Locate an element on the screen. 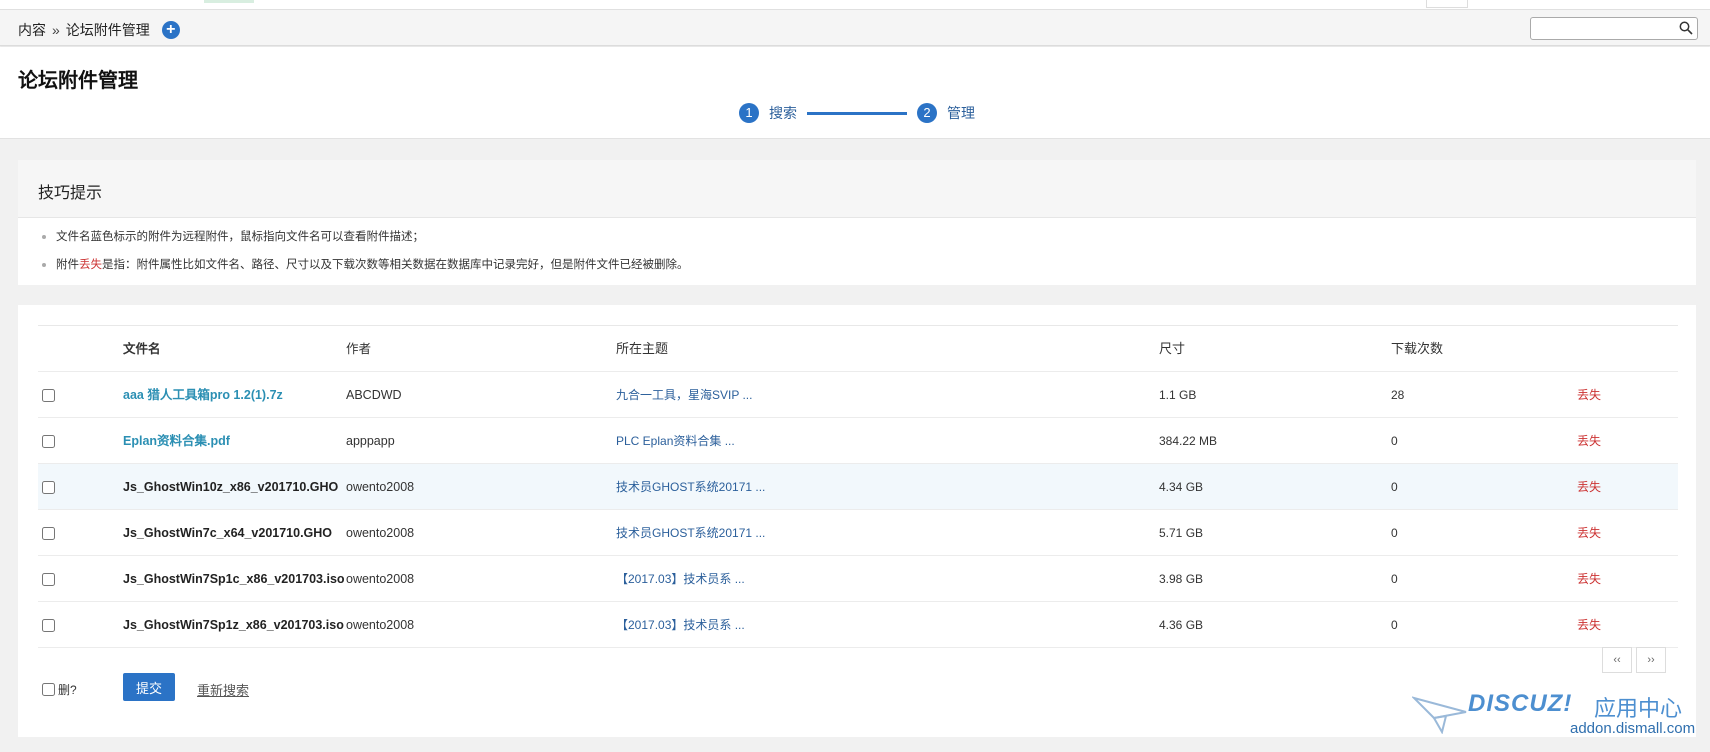 The image size is (1710, 752). tip-text: 文件名蓝色标示的附件为远程附件，鼠标指向文件名可以查看附件描述； is located at coordinates (240, 237).